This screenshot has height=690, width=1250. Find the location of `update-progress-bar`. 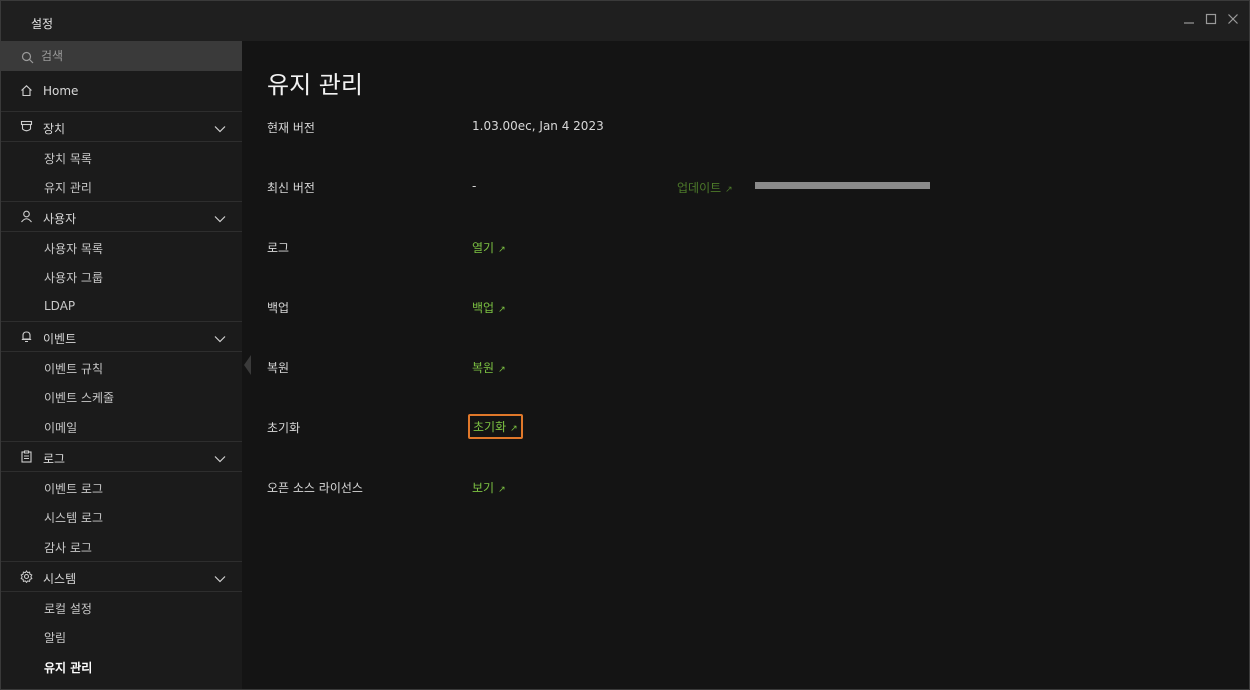

update-progress-bar is located at coordinates (842, 185).